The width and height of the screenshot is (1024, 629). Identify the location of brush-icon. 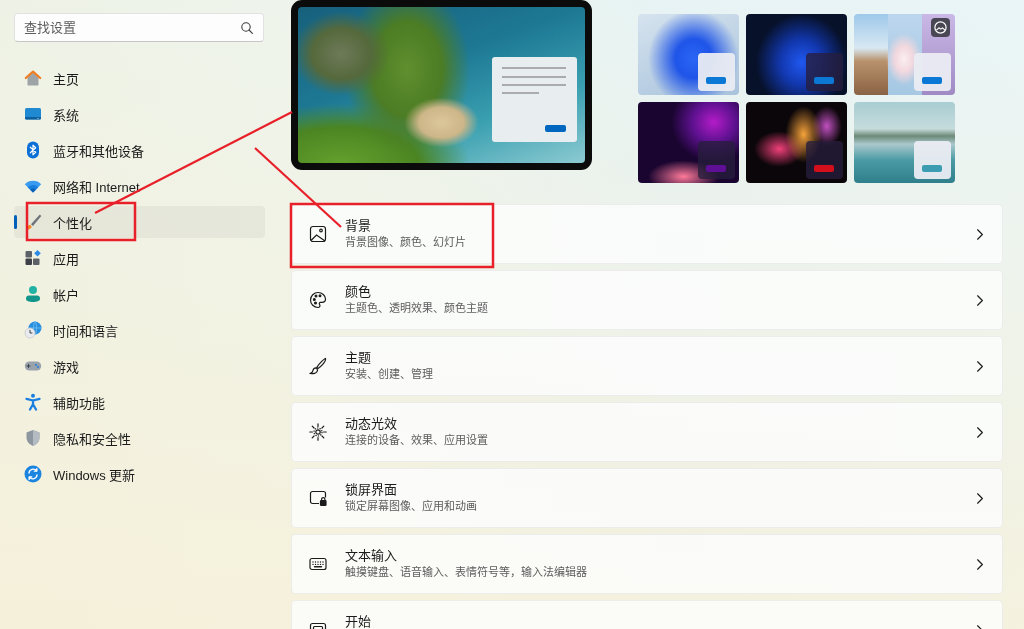
(318, 366).